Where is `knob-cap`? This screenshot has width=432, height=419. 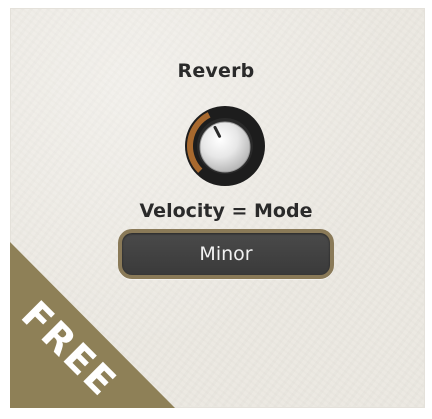 knob-cap is located at coordinates (225, 147).